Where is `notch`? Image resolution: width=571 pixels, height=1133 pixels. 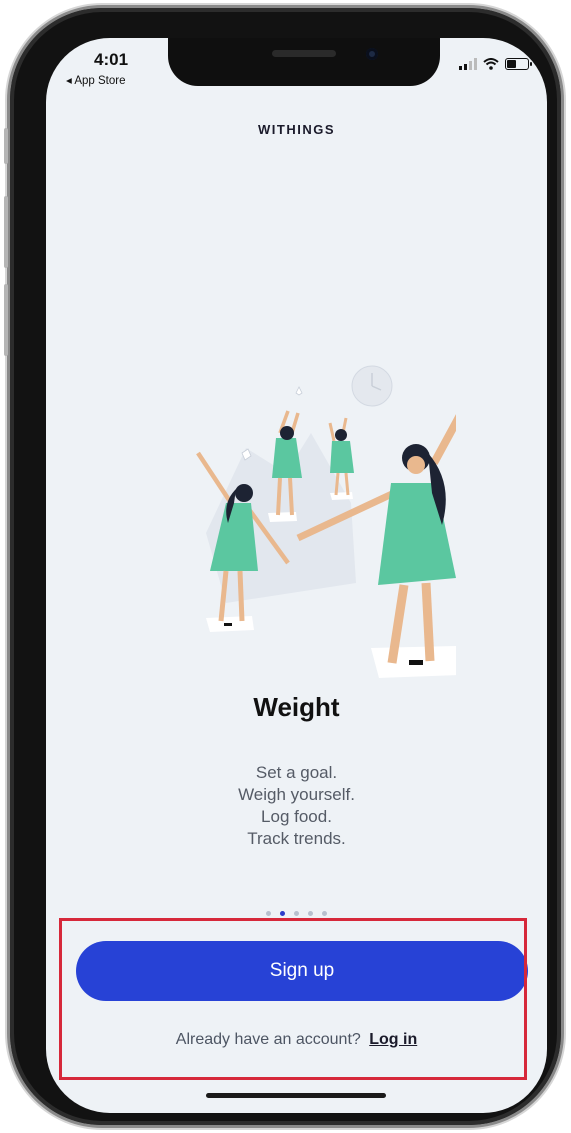 notch is located at coordinates (304, 62).